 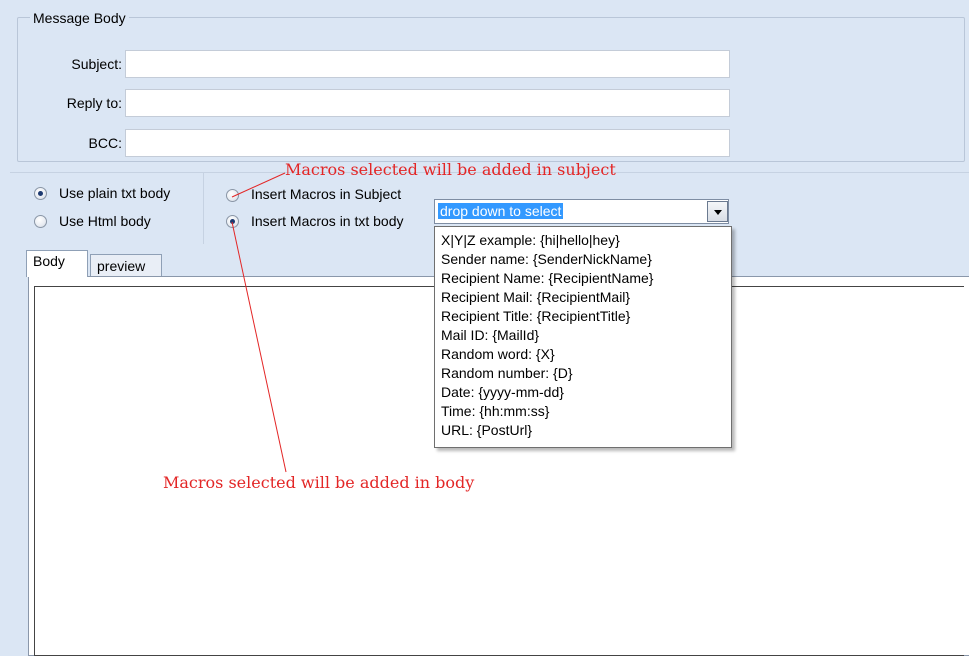 I want to click on macro-combo: drop down to select, so click(x=581, y=211).